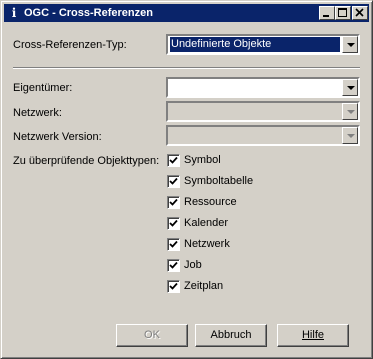  Describe the element at coordinates (202, 160) in the screenshot. I see `checkbox-label: Symbol` at that location.